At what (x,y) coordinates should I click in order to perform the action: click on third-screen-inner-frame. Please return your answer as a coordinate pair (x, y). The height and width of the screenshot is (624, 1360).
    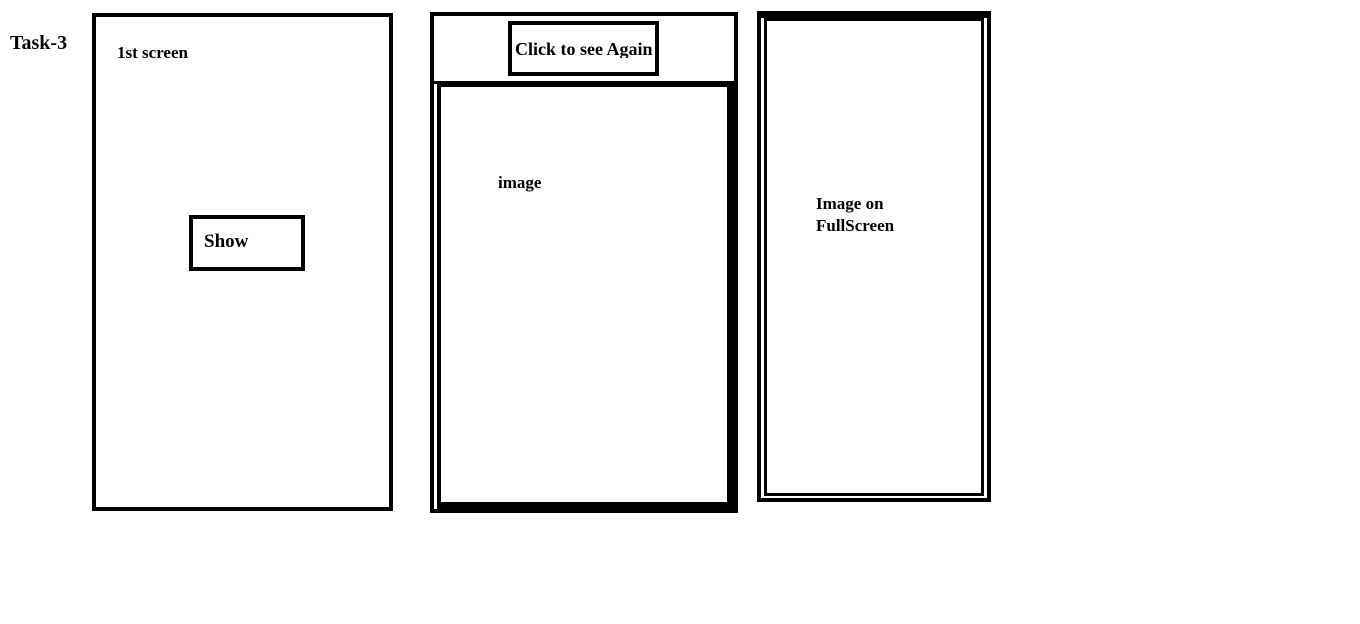
    Looking at the image, I should click on (874, 257).